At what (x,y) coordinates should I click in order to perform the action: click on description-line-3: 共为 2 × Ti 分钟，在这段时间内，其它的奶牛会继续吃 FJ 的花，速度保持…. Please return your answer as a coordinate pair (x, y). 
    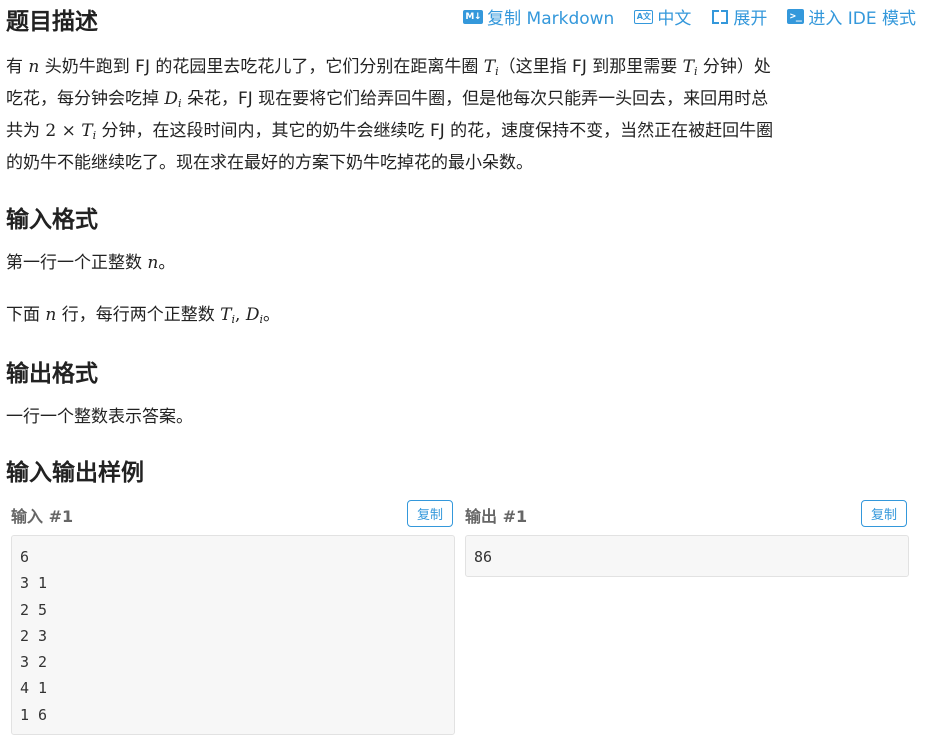
    Looking at the image, I should click on (390, 131).